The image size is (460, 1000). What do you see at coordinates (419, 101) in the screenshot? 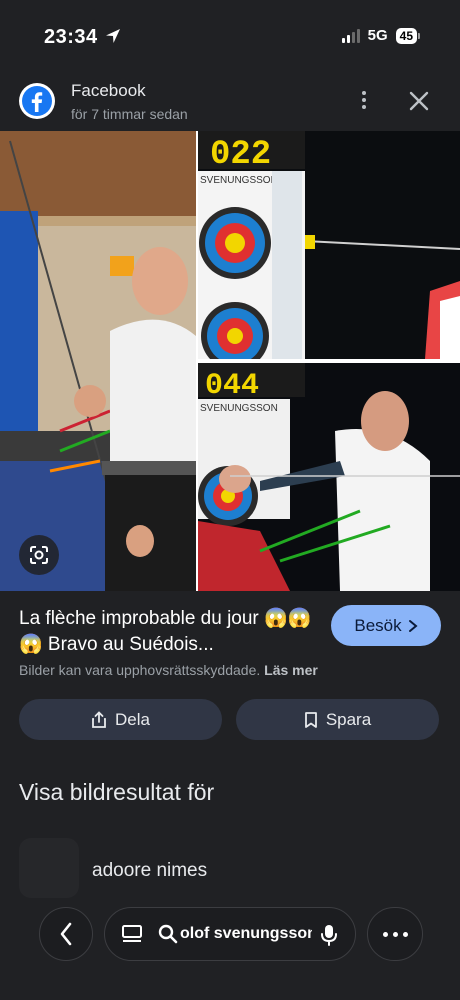
I see `close-icon` at bounding box center [419, 101].